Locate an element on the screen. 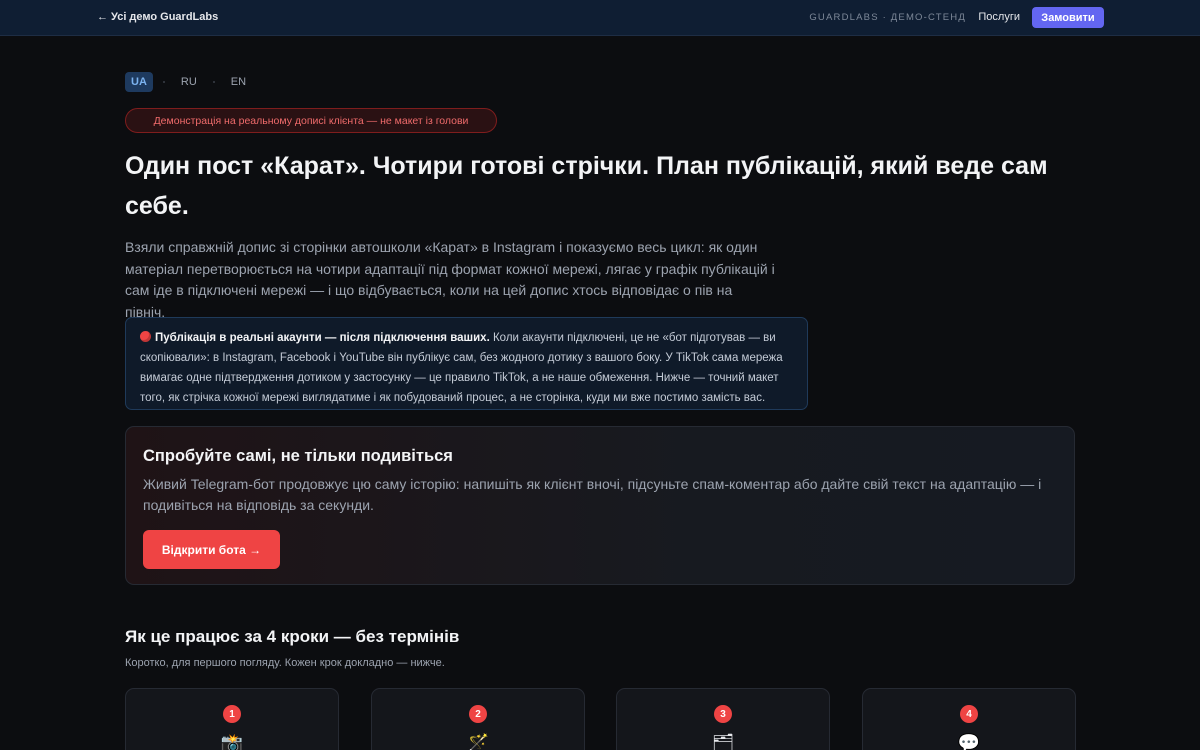  step-number: 1 is located at coordinates (232, 714).